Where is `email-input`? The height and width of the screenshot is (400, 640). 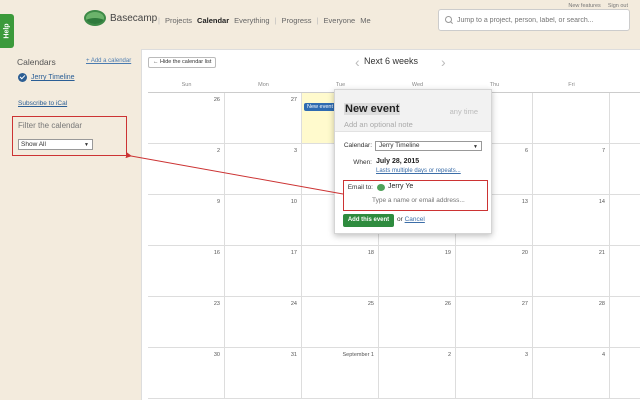
email-input is located at coordinates (428, 200).